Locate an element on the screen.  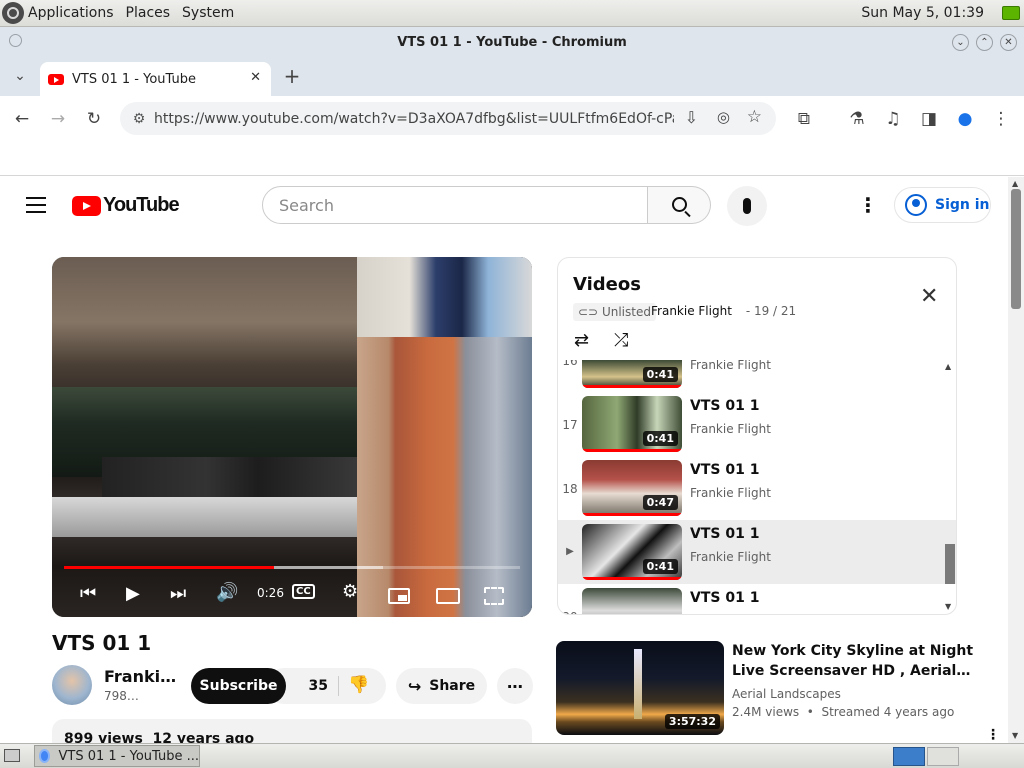
forward-button: → is located at coordinates (58, 119).